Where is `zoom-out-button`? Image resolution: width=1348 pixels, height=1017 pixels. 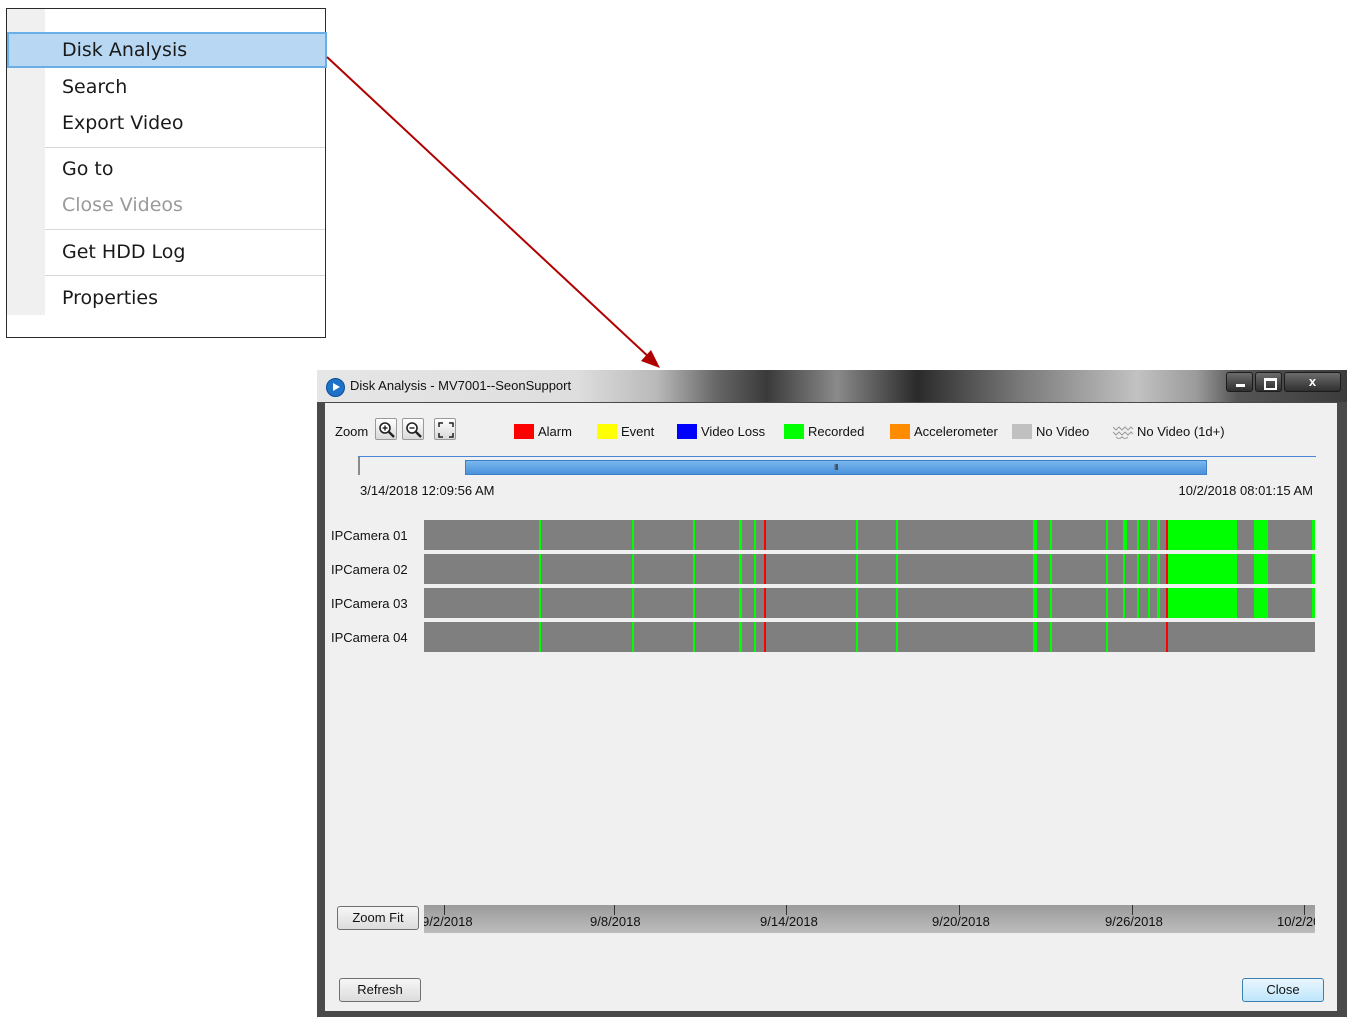
zoom-out-button is located at coordinates (413, 429).